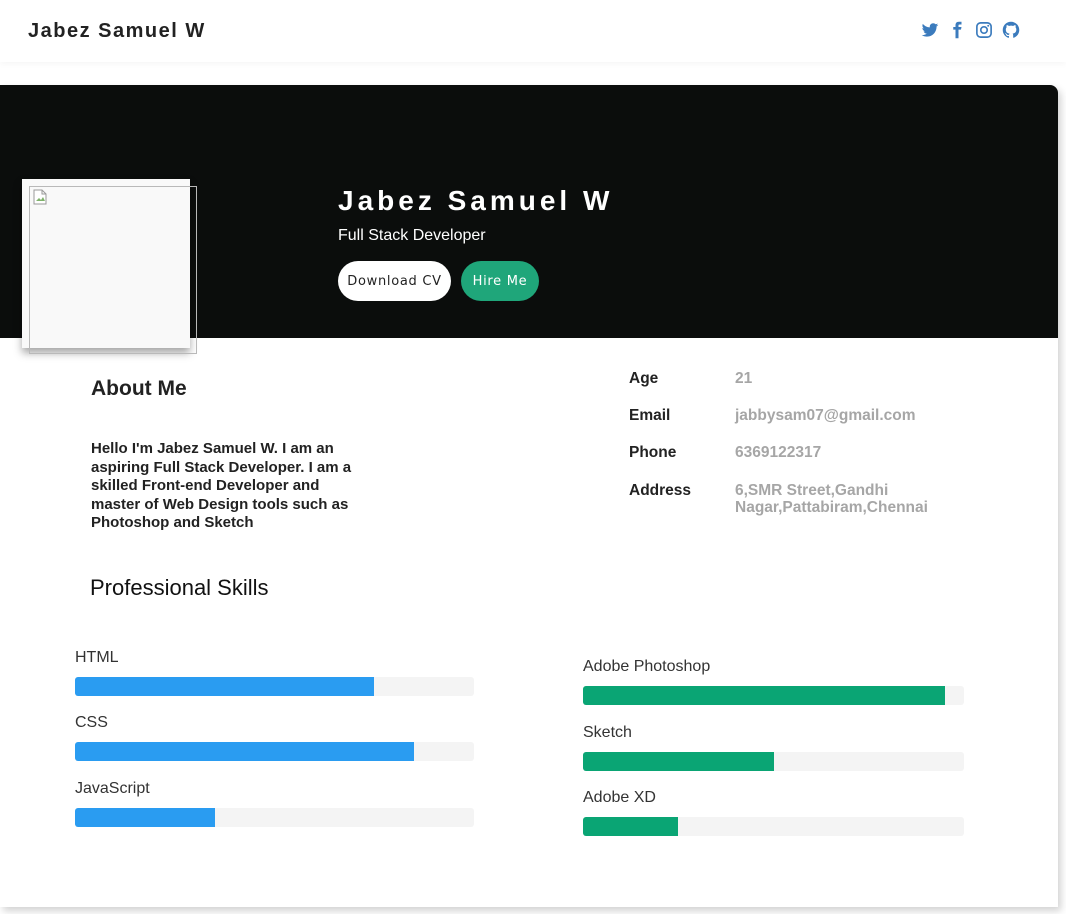 The image size is (1066, 914). What do you see at coordinates (139, 388) in the screenshot?
I see `about-title: About Me` at bounding box center [139, 388].